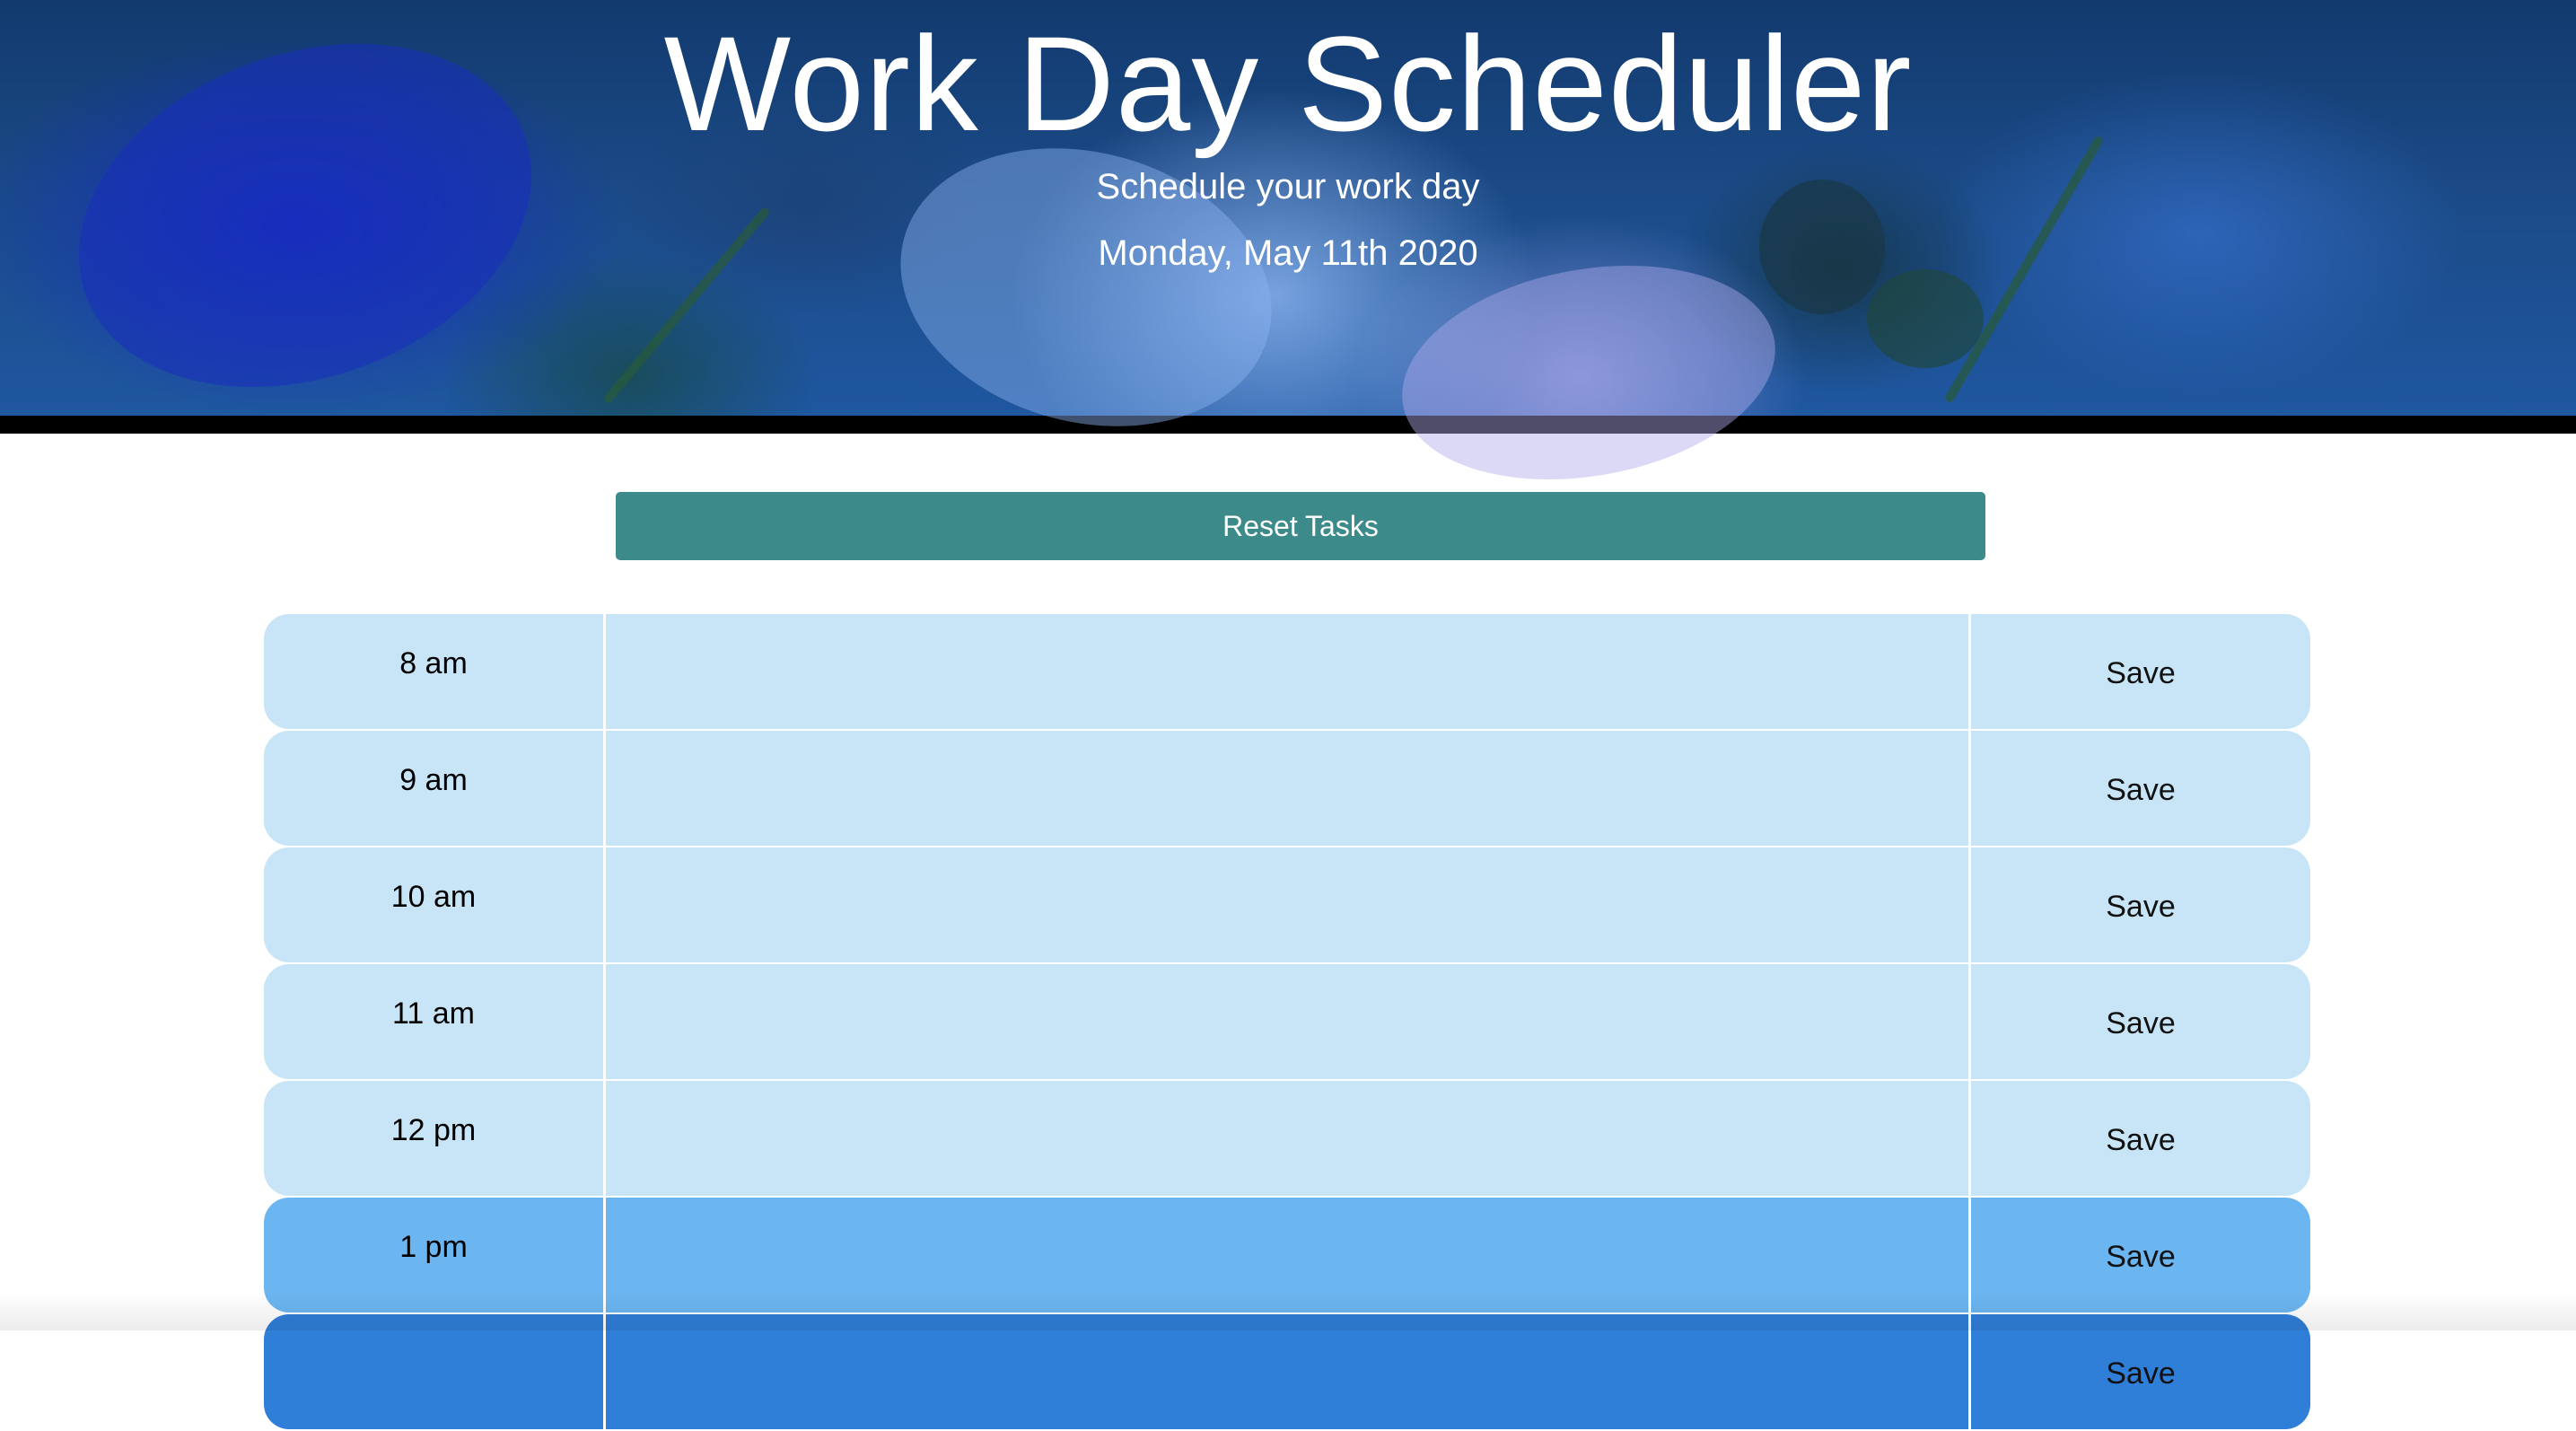  I want to click on page-title: Work Day Scheduler, so click(1288, 84).